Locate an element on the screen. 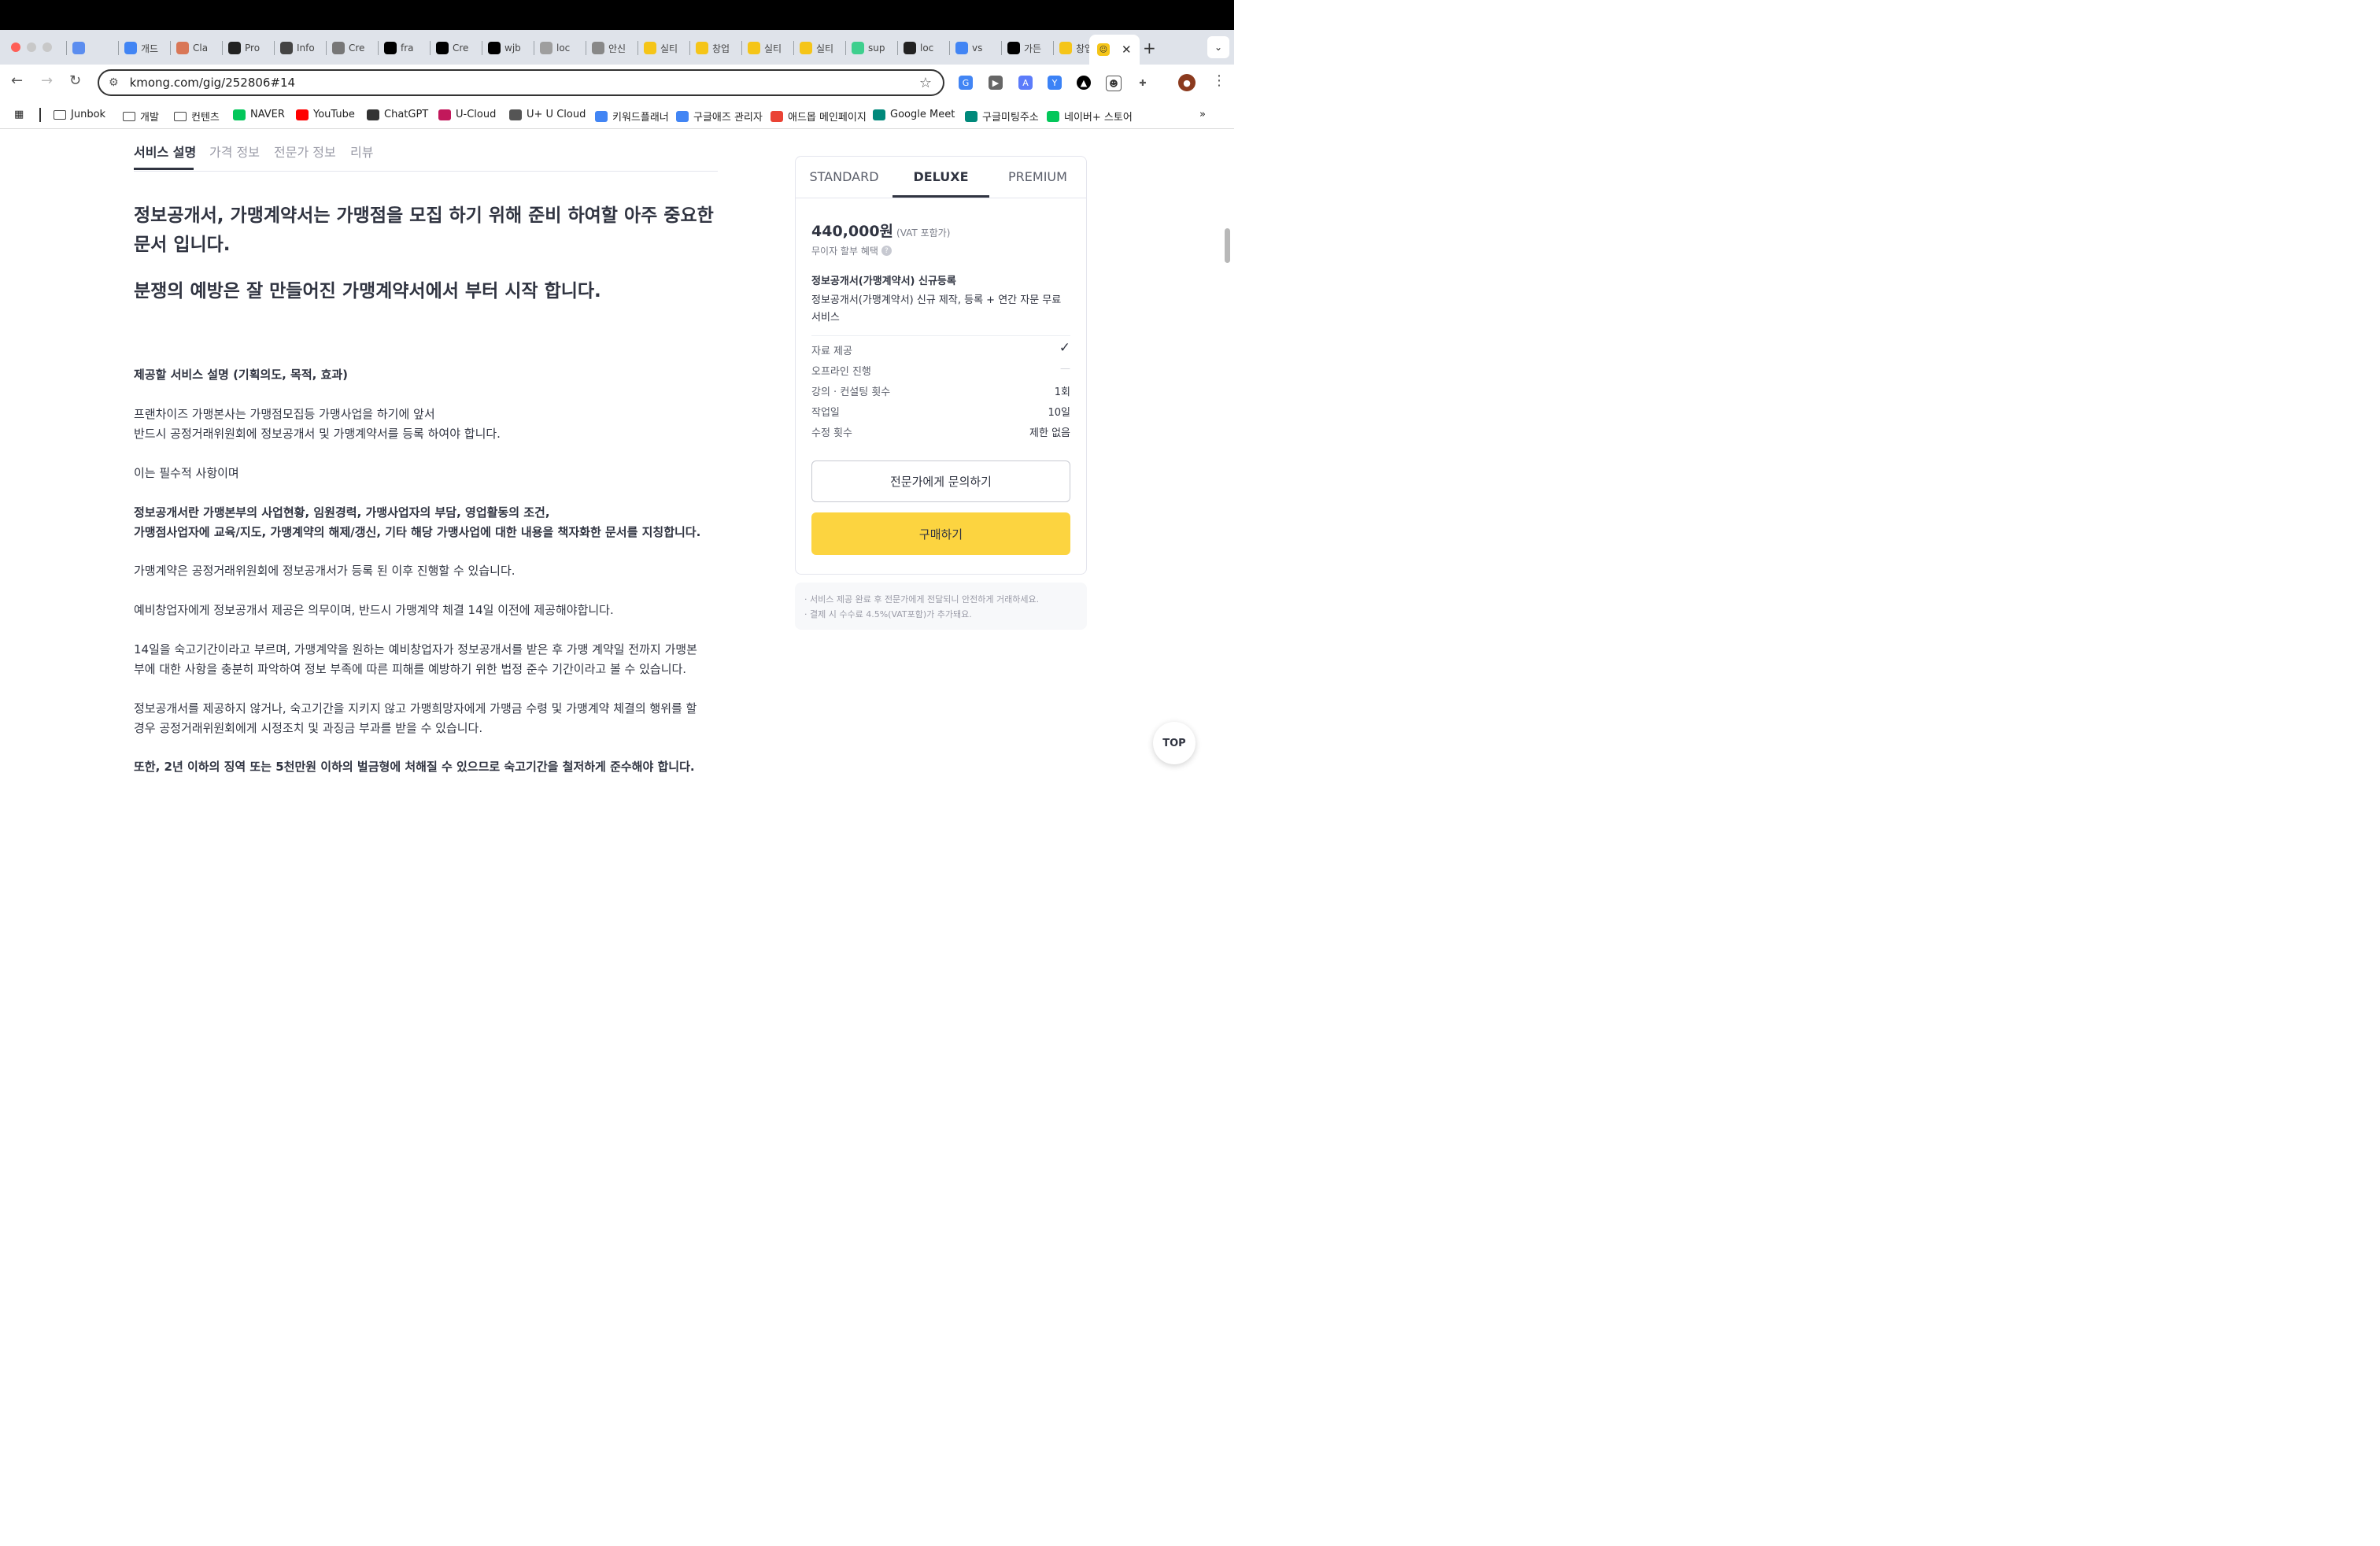 The width and height of the screenshot is (2380, 1546). close-tab-icon: ✕ is located at coordinates (1127, 50).